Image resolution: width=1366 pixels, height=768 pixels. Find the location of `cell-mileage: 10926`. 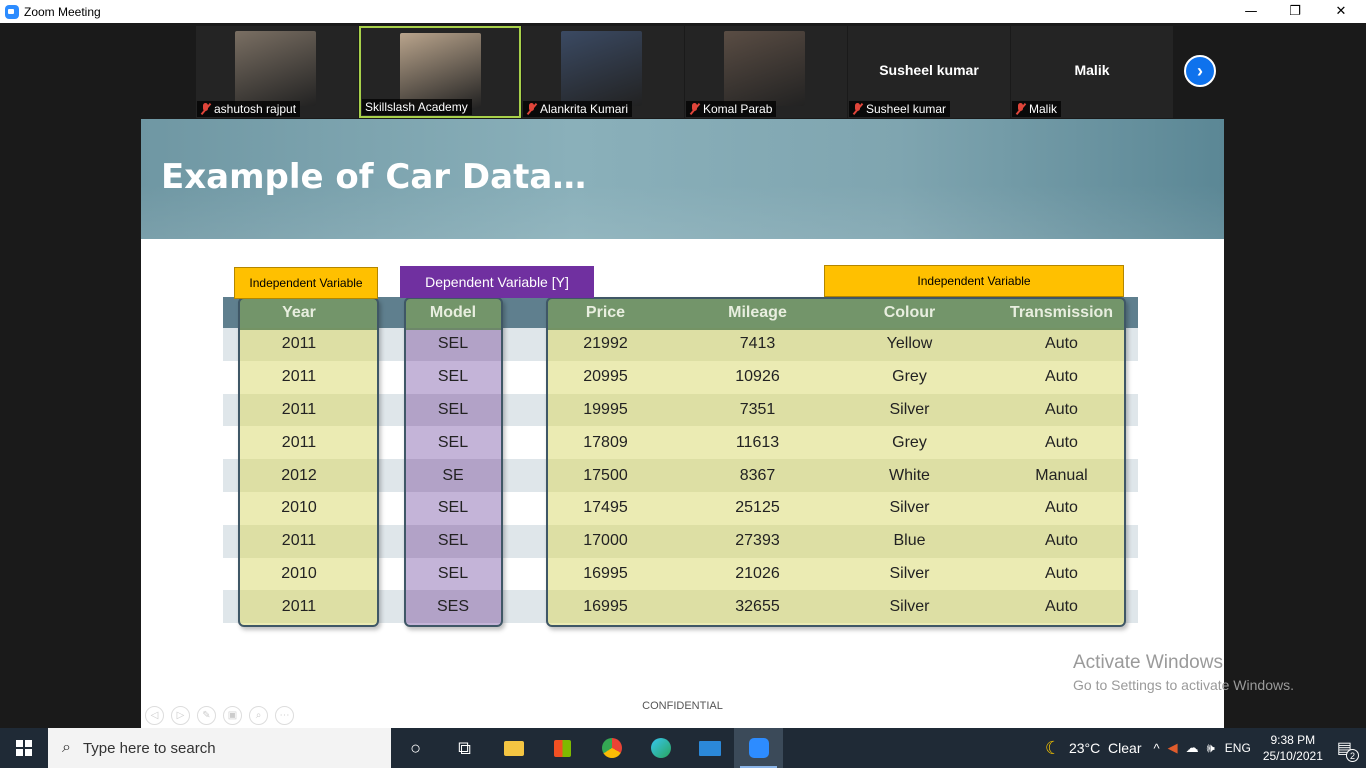

cell-mileage: 10926 is located at coordinates (757, 377).